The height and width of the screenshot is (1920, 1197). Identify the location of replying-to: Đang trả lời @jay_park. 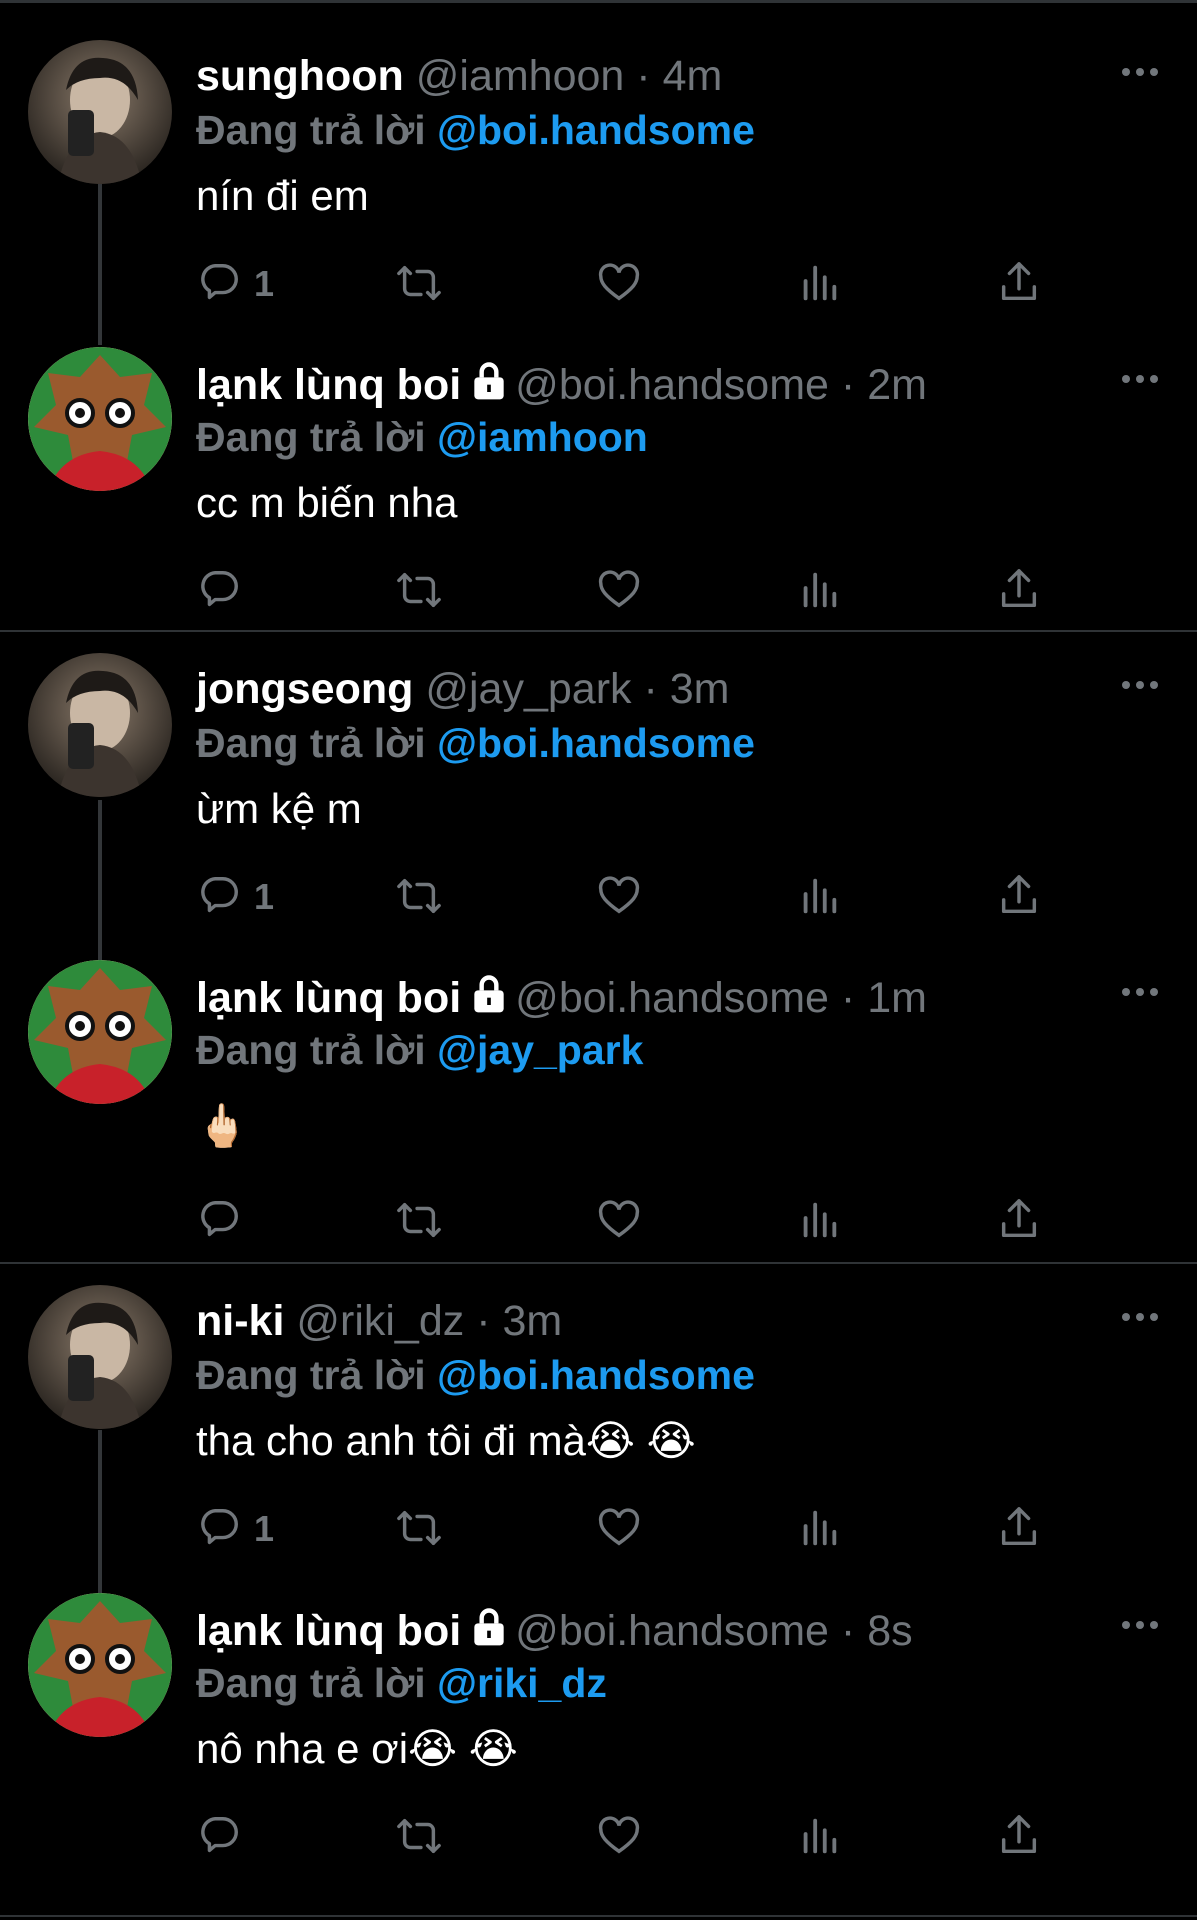
(419, 1050).